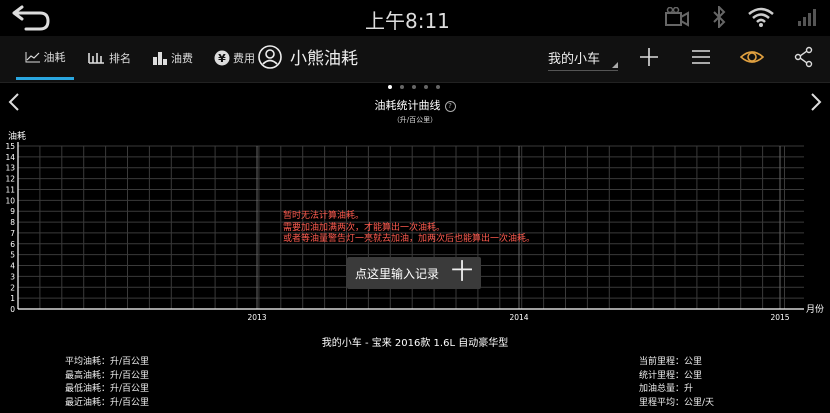 Image resolution: width=830 pixels, height=413 pixels. Describe the element at coordinates (10, 157) in the screenshot. I see `y-tick-label: 14` at that location.